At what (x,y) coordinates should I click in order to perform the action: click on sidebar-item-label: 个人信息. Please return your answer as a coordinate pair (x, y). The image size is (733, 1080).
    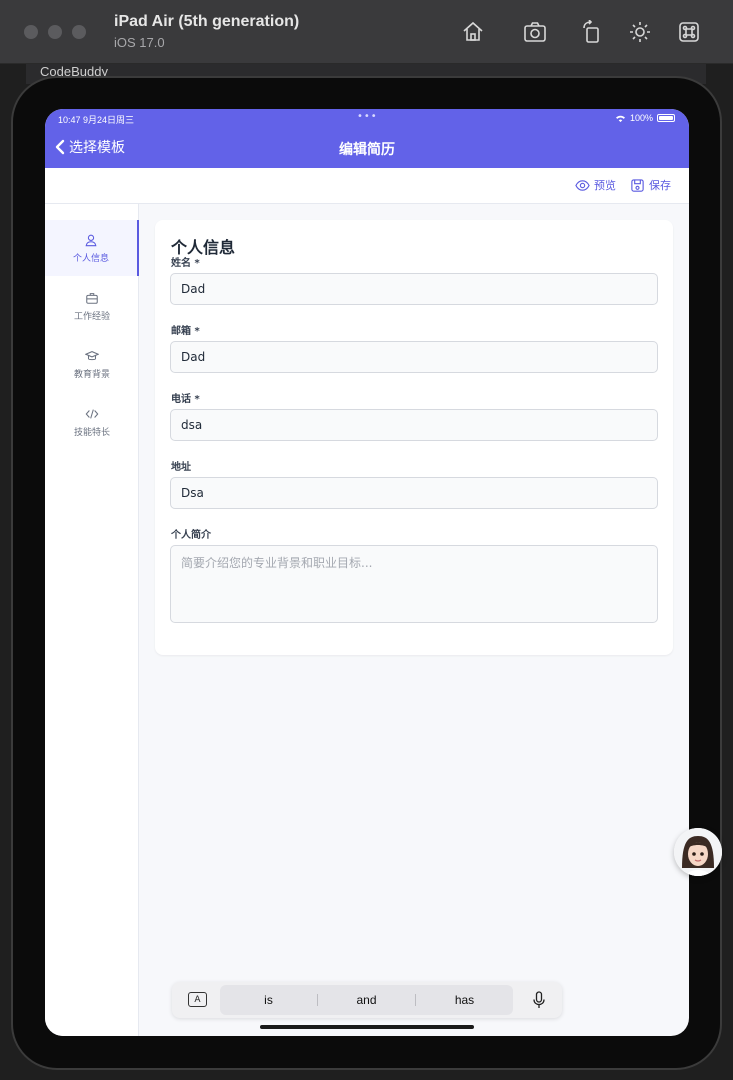
    Looking at the image, I should click on (90, 258).